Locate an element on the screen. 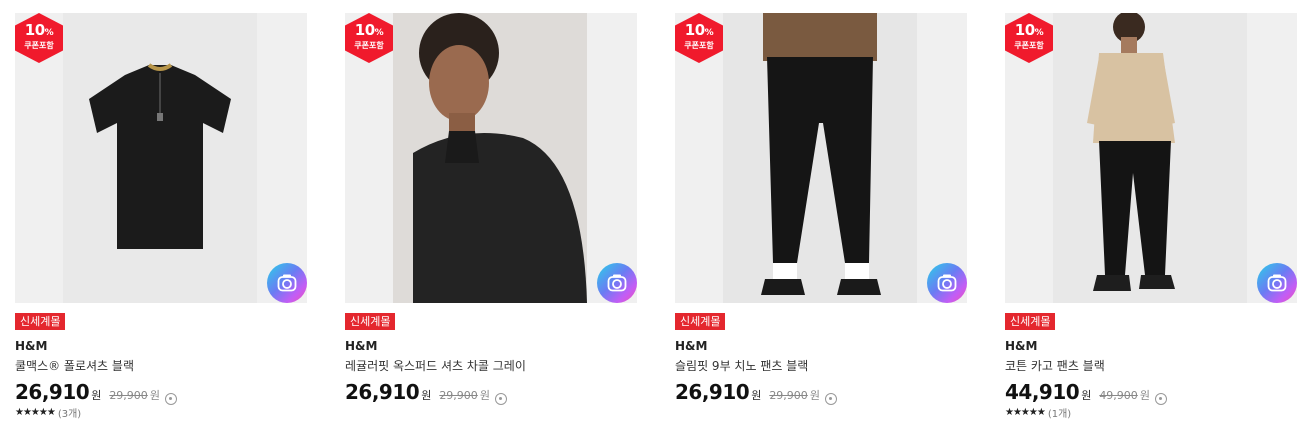  cargo-pants-photo is located at coordinates (1150, 158).